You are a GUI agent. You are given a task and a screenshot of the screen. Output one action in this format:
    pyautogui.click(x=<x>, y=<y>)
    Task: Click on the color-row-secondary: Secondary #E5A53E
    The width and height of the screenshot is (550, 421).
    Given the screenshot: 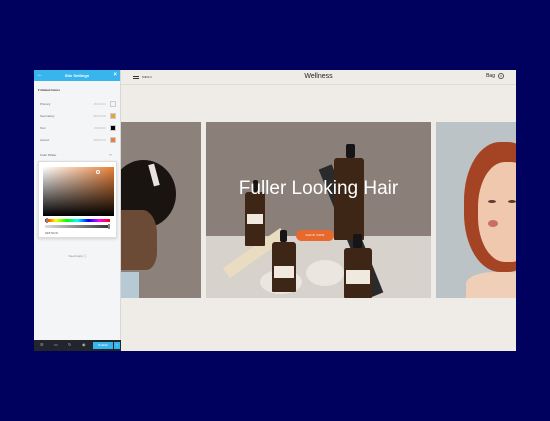 What is the action you would take?
    pyautogui.click(x=78, y=116)
    